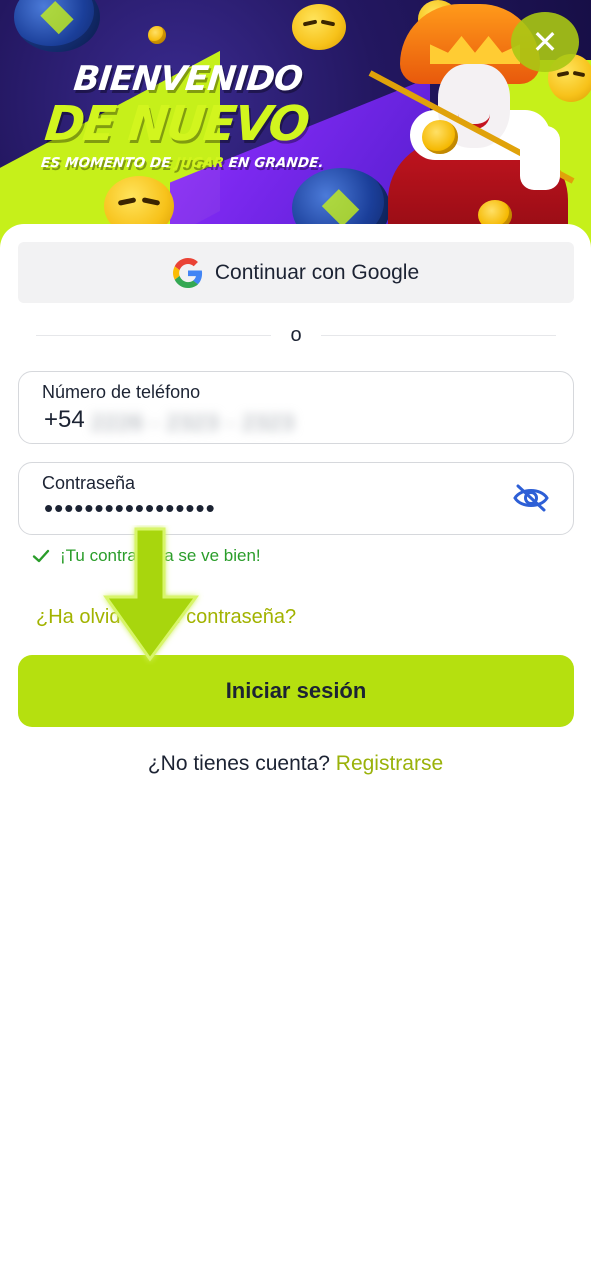 The height and width of the screenshot is (1280, 591). What do you see at coordinates (317, 272) in the screenshot?
I see `google-signin-label: Continuar con Google` at bounding box center [317, 272].